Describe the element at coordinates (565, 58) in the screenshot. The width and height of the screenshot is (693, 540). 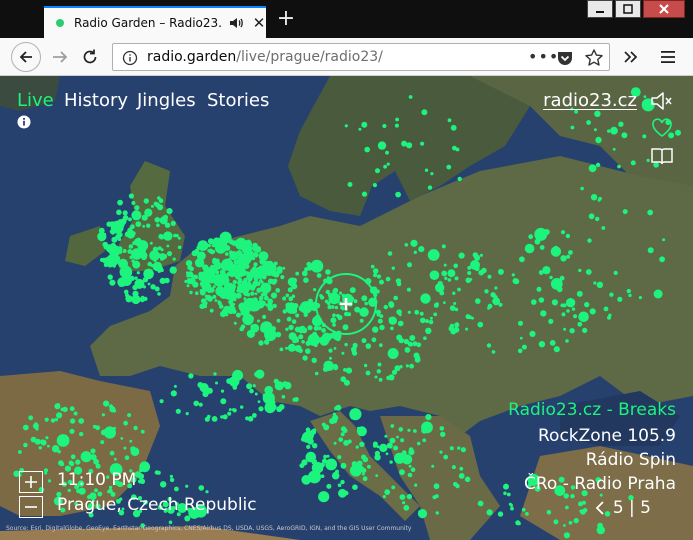
I see `pocket-icon` at that location.